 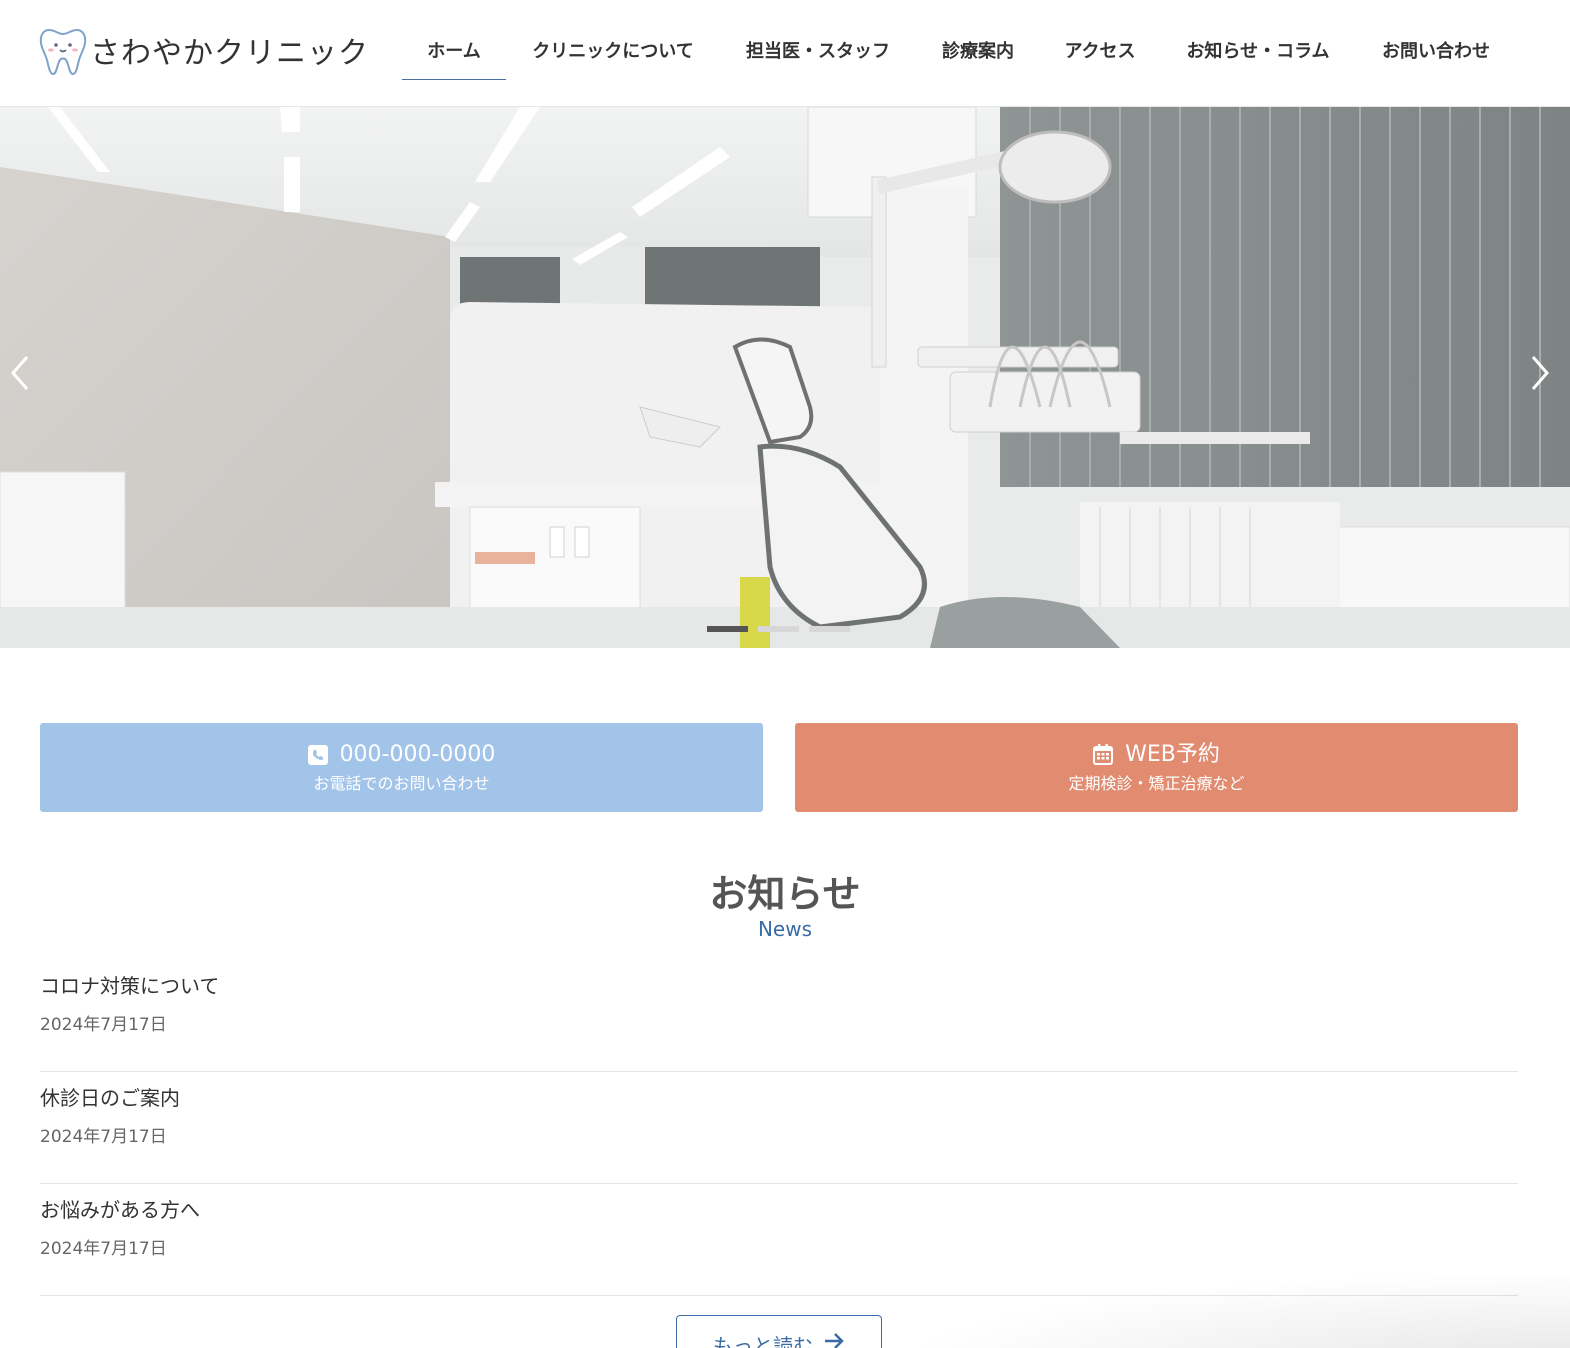 What do you see at coordinates (454, 50) in the screenshot?
I see `nav-item-home: ホーム` at bounding box center [454, 50].